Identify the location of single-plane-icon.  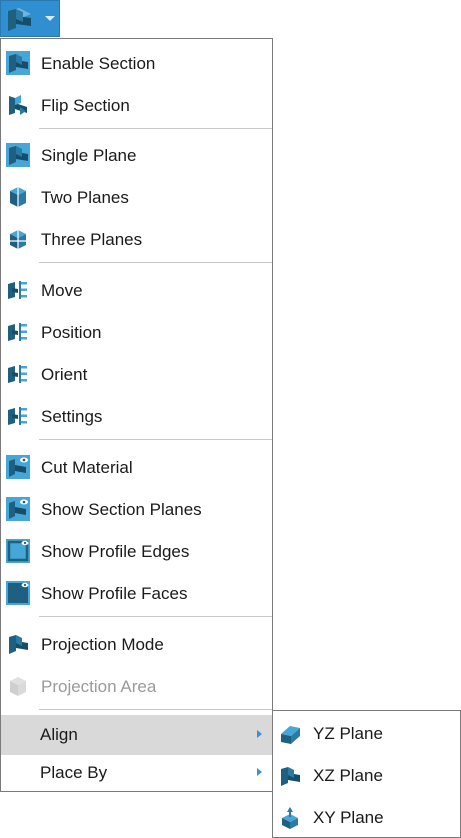
(18, 155).